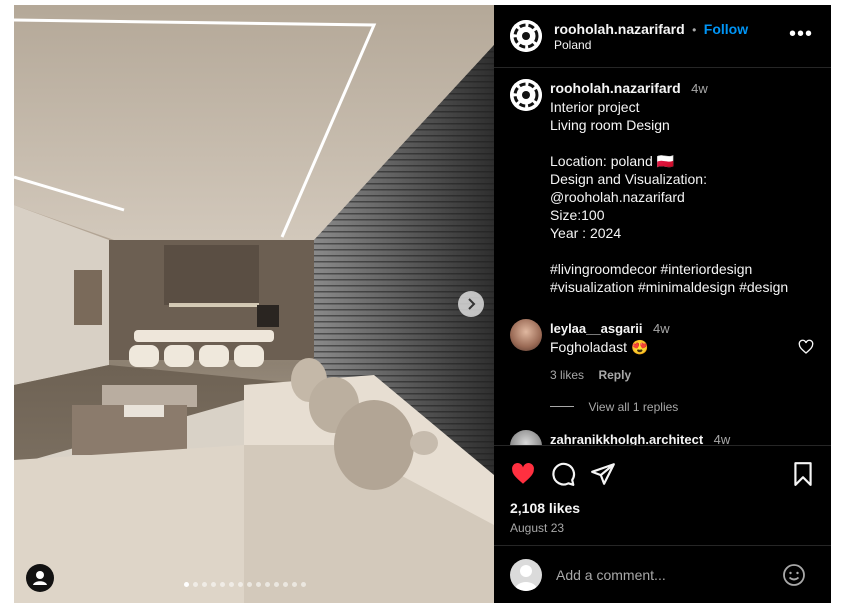  I want to click on post-header: rooholah.nazarifard • Follow Poland •••, so click(662, 36).